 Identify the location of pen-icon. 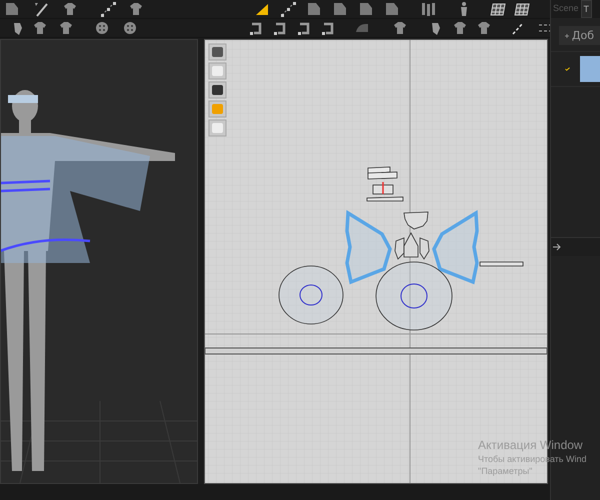
(41, 10).